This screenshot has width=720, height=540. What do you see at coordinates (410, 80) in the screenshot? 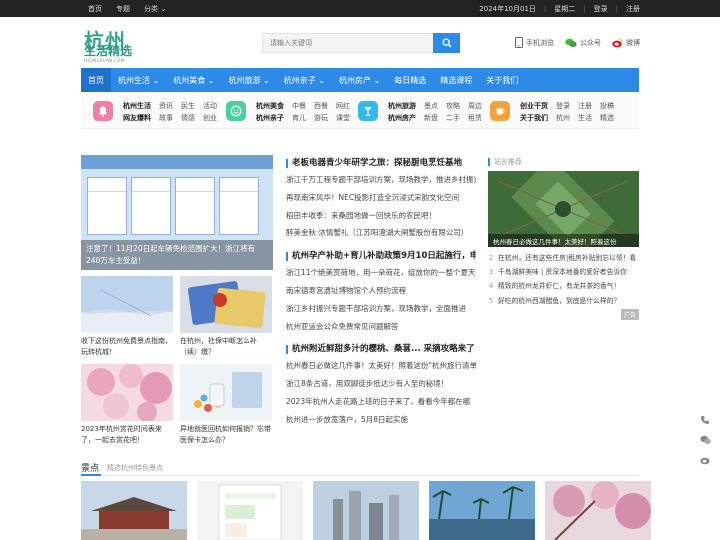
I see `nav-daily-picks: 每日精选` at bounding box center [410, 80].